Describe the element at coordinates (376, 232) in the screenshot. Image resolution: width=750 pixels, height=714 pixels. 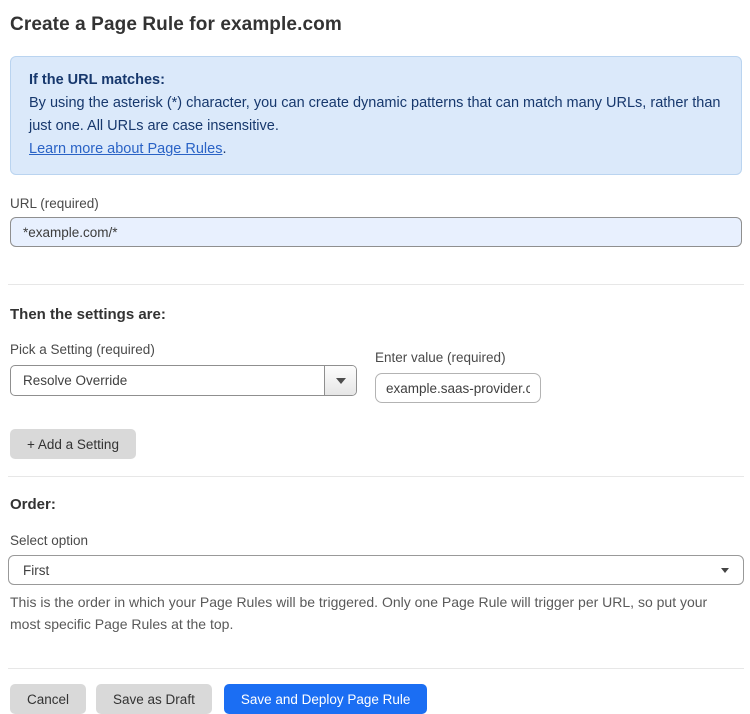
I see `url-input` at that location.